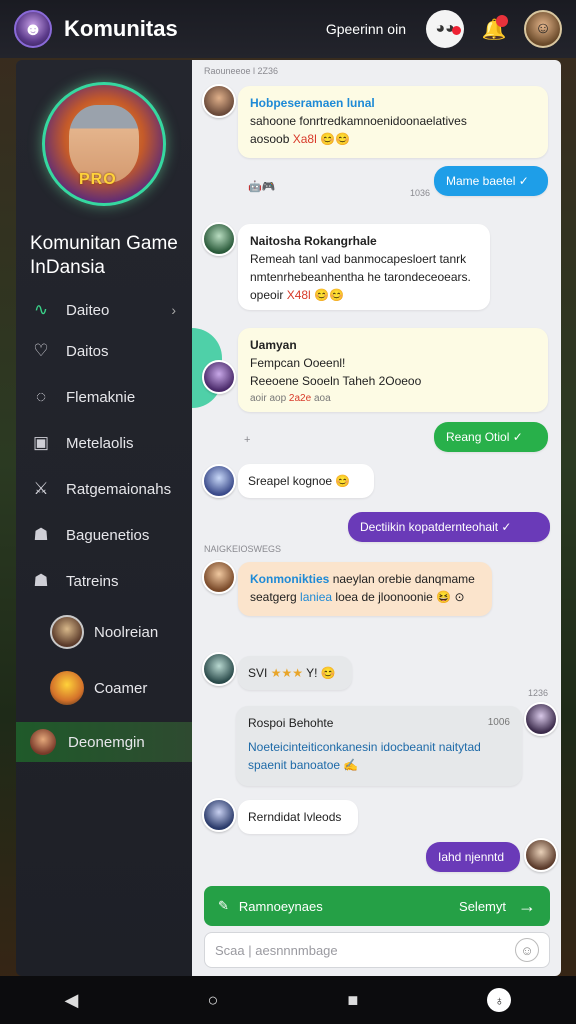  I want to click on add-reaction-icon: +, so click(247, 440).